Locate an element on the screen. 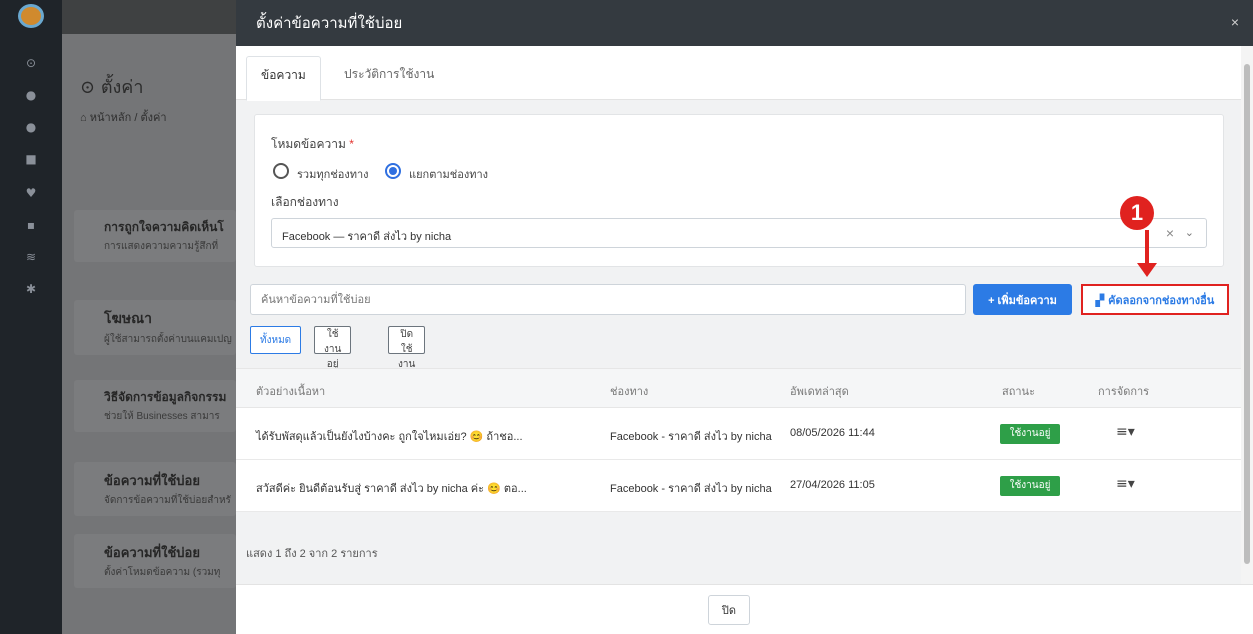 The image size is (1253, 634). column-header-channel: ช่องทาง is located at coordinates (629, 392).